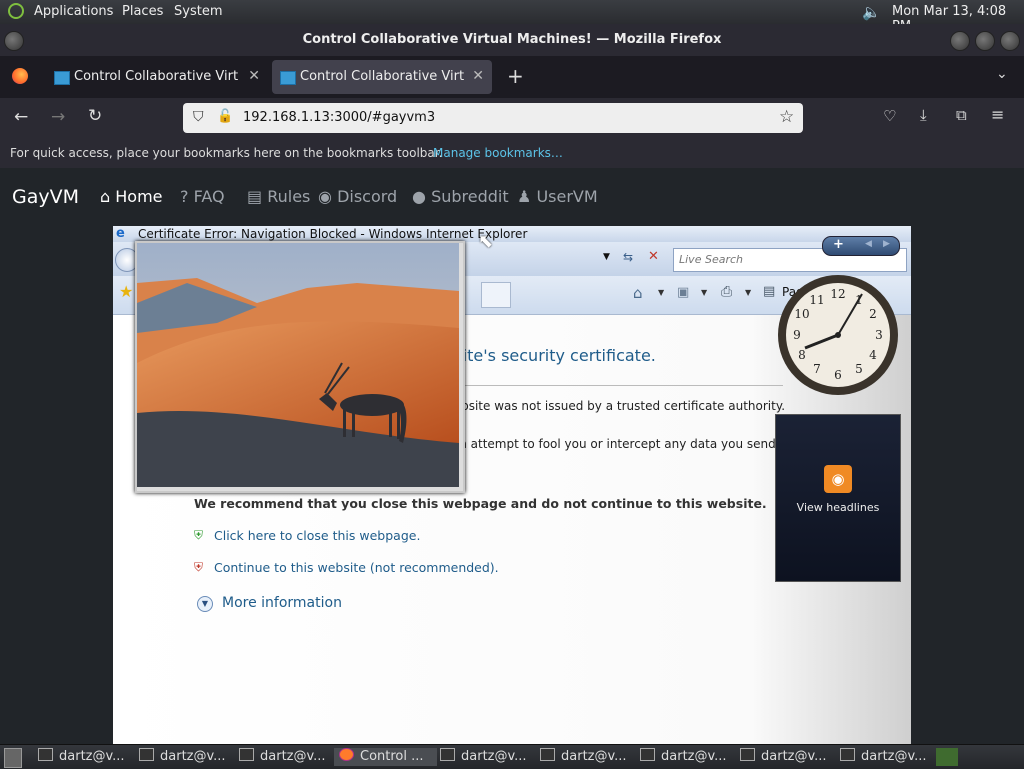  What do you see at coordinates (683, 292) in the screenshot?
I see `ie-feeds-icon: ▣` at bounding box center [683, 292].